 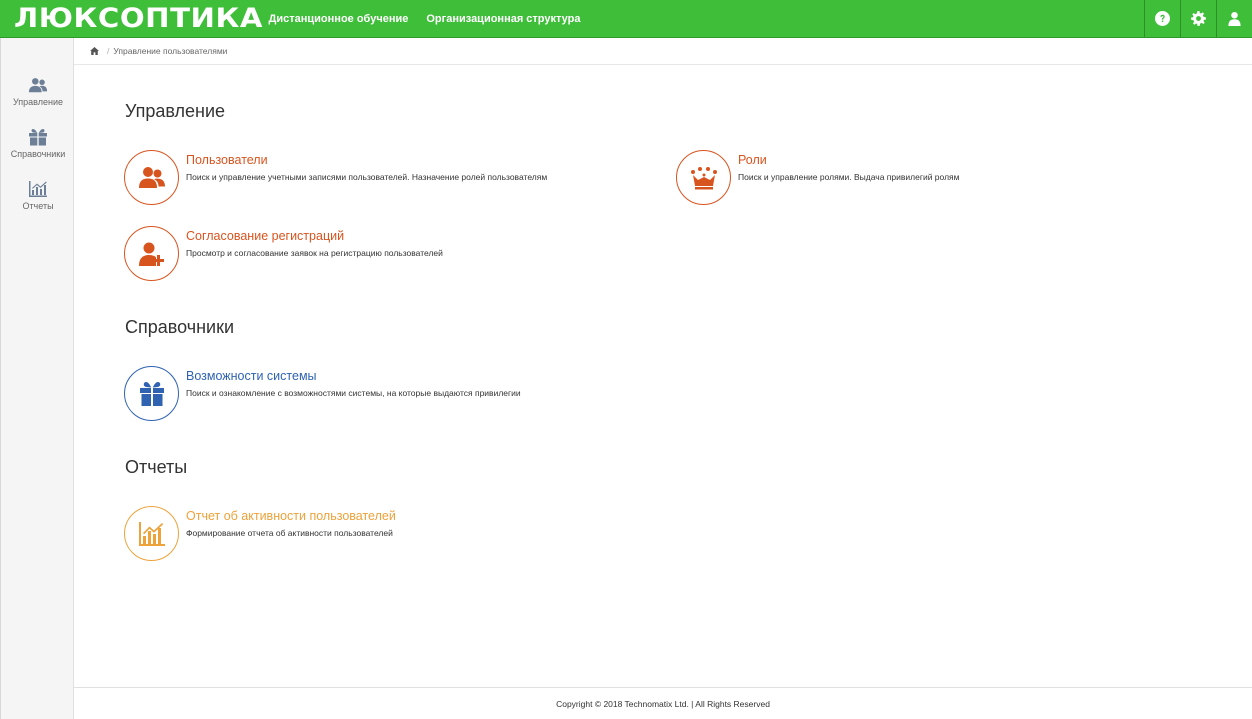 I want to click on help-button, so click(x=1162, y=18).